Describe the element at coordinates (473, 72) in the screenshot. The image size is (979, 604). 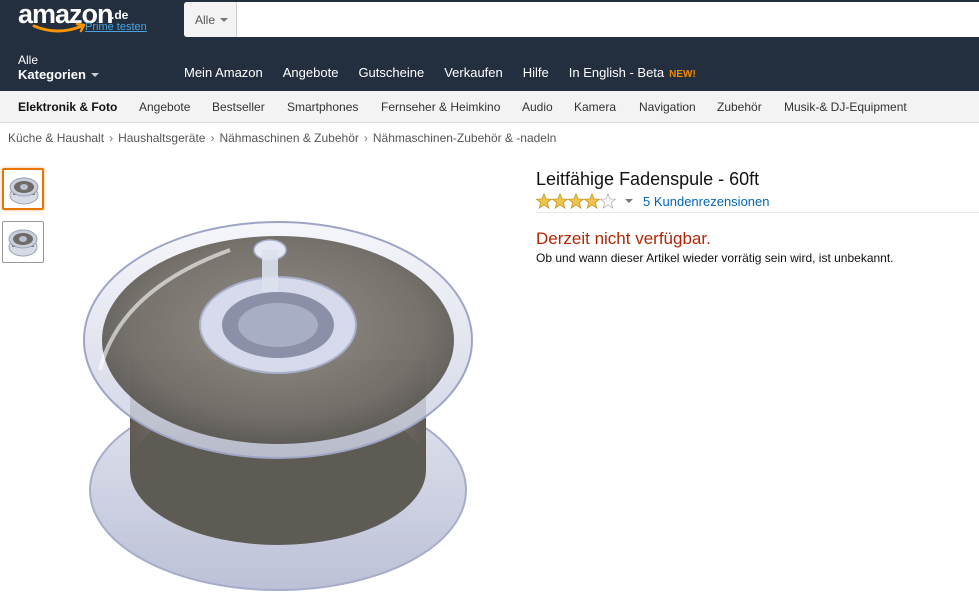
I see `nav-link-verkaufen: Verkaufen` at that location.